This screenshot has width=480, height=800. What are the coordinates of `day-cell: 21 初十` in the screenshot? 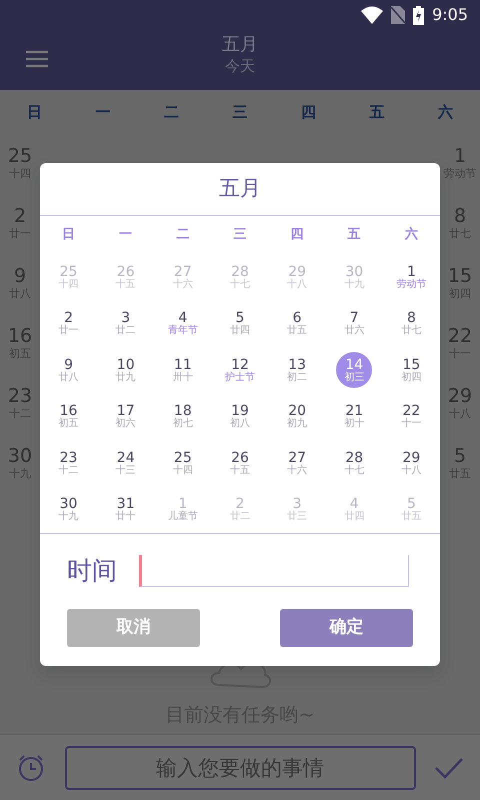 It's located at (354, 416).